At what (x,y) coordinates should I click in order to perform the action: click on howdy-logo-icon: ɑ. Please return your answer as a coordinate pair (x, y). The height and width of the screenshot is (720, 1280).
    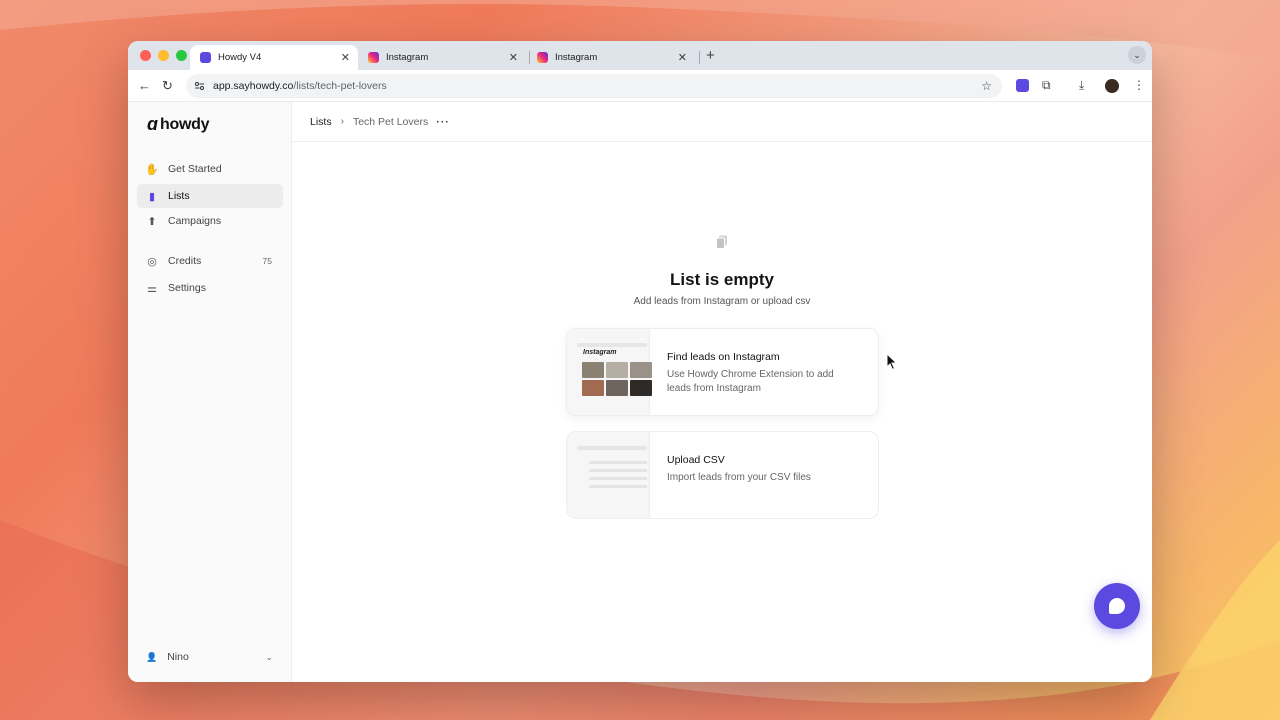
    Looking at the image, I should click on (152, 124).